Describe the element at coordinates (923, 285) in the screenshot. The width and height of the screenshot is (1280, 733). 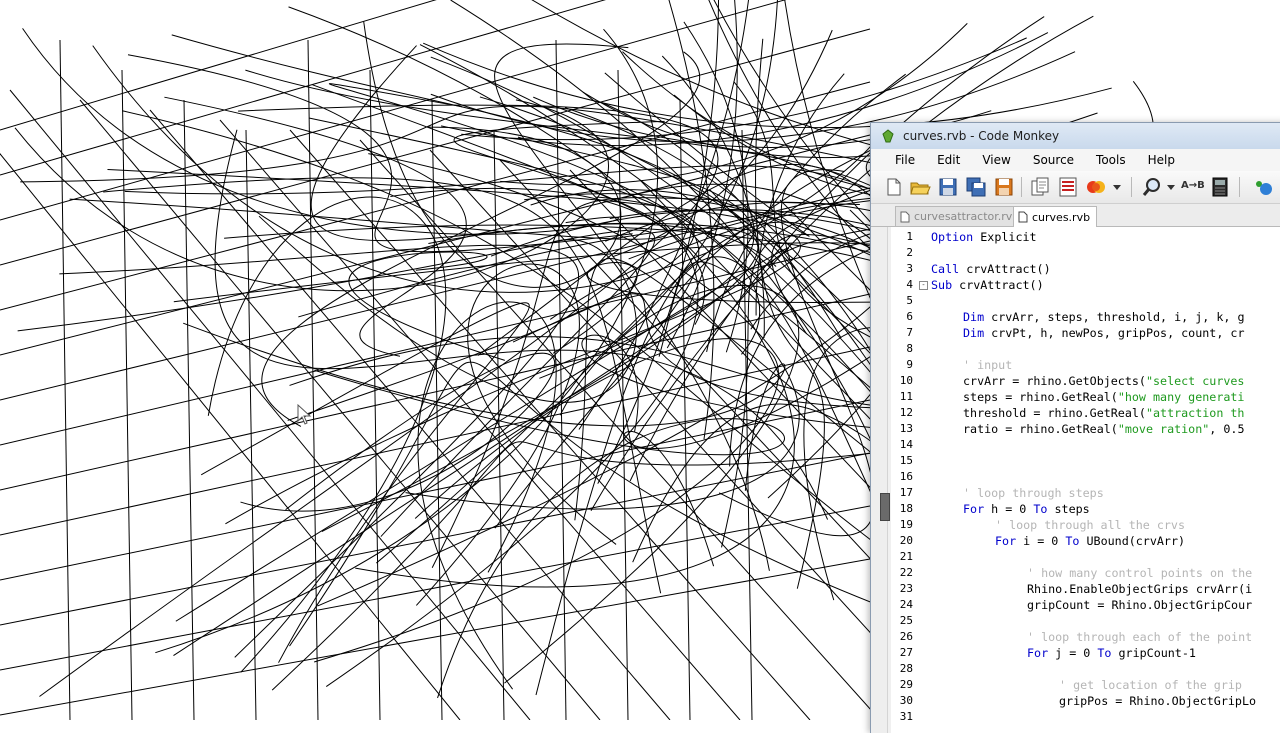
I see `fold-toggle-icon: -` at that location.